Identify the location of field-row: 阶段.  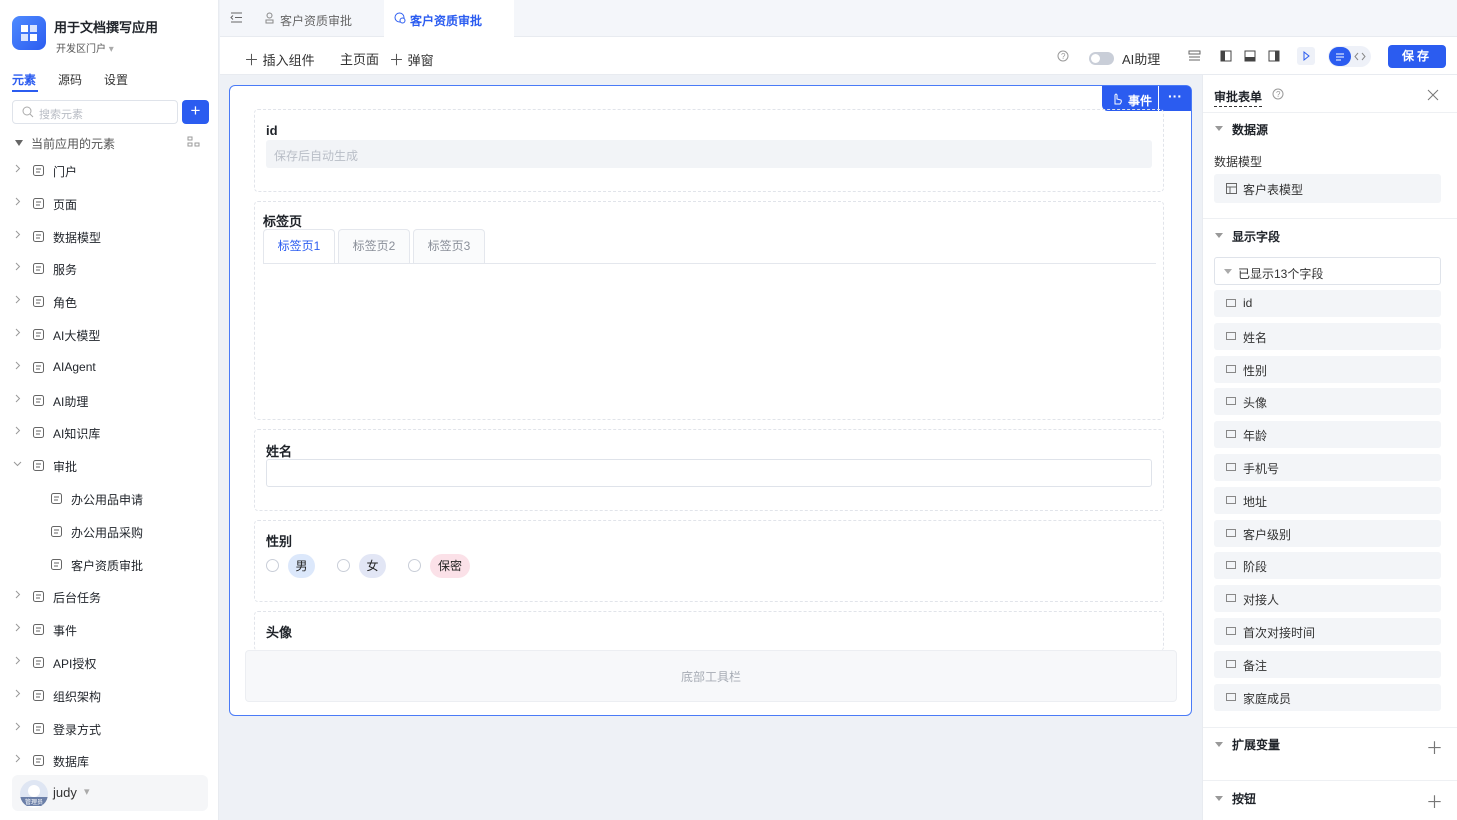
(1327, 566).